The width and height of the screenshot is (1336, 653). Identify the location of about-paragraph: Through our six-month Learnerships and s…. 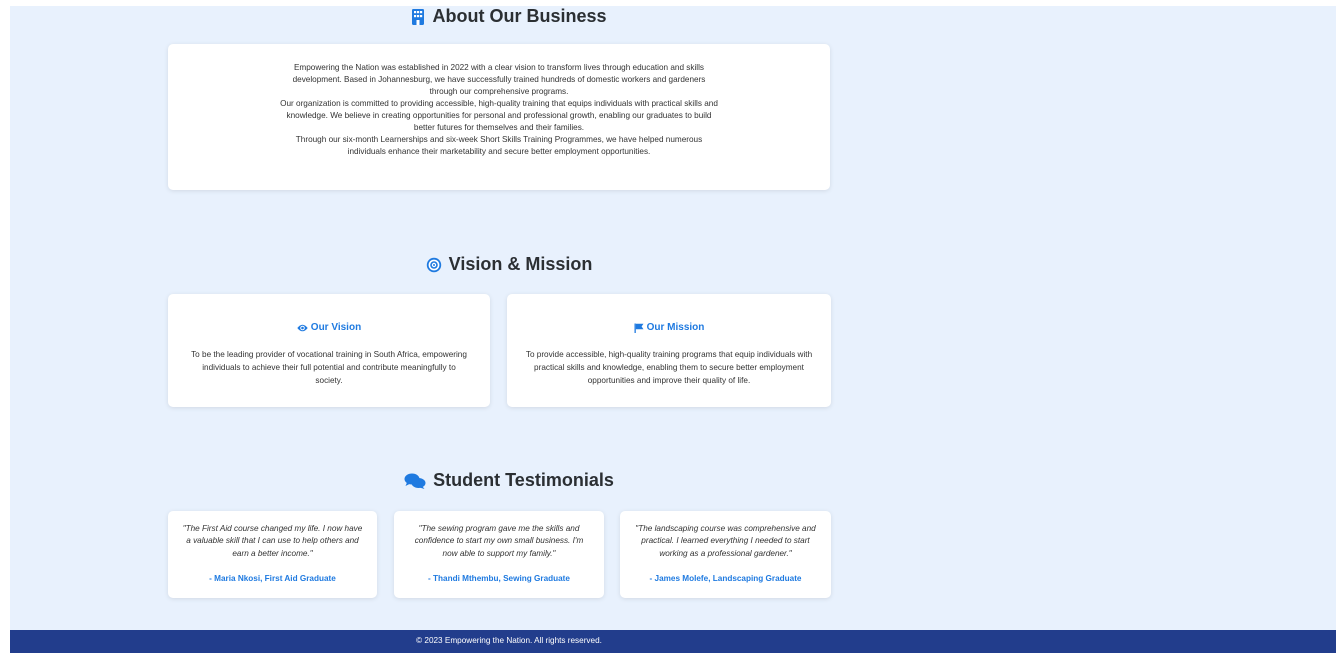
(499, 145).